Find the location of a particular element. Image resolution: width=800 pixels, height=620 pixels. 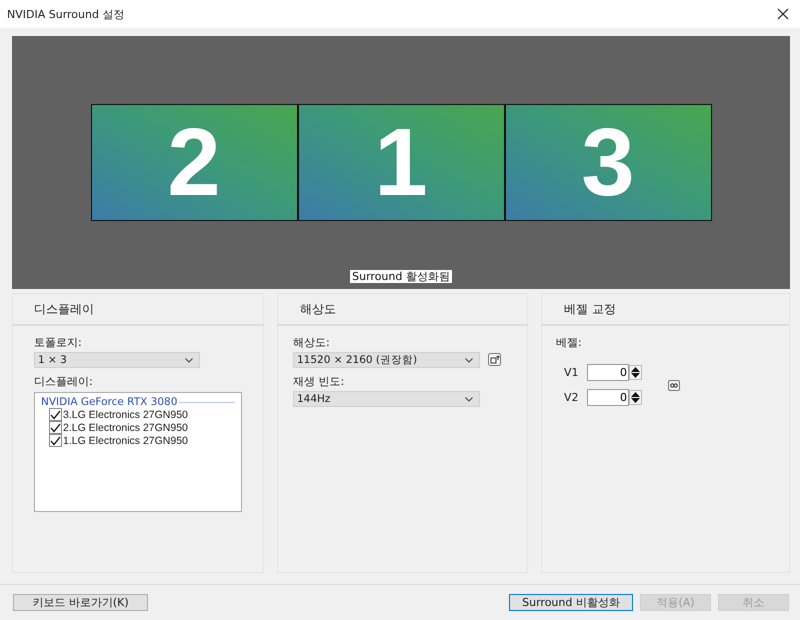

monitor-tile: 2 is located at coordinates (194, 162).